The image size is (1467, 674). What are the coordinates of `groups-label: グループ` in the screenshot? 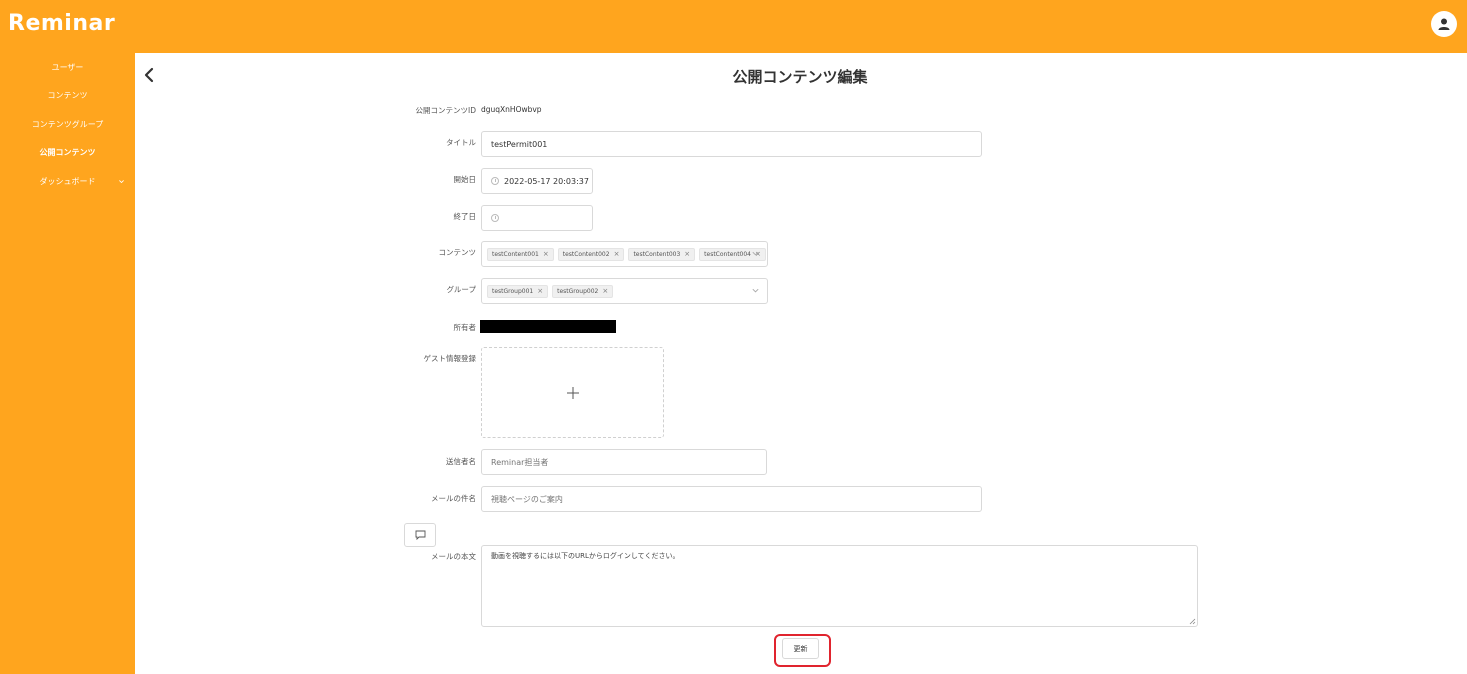 It's located at (461, 289).